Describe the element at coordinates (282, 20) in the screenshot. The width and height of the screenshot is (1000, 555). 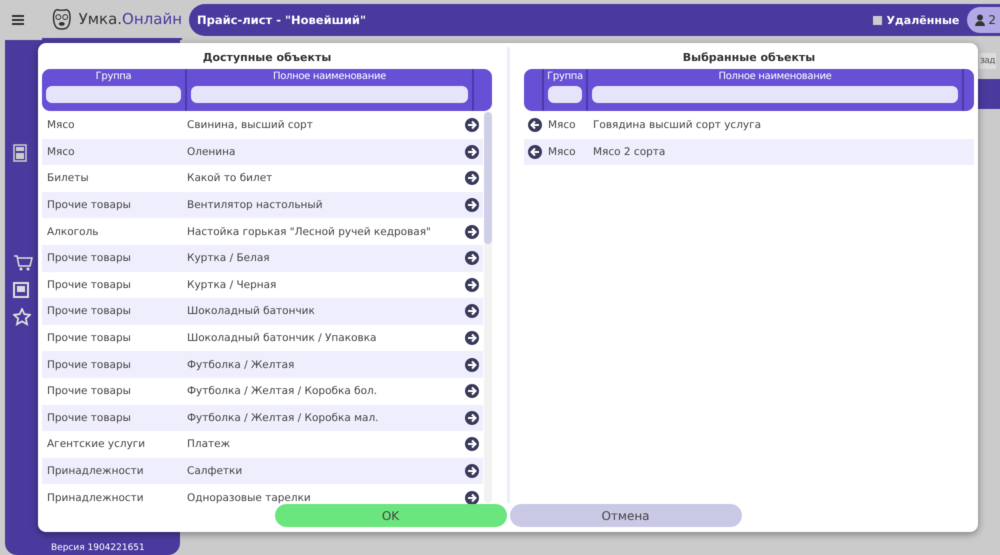
I see `page-title: Прайс-лист - "Новейший"` at that location.